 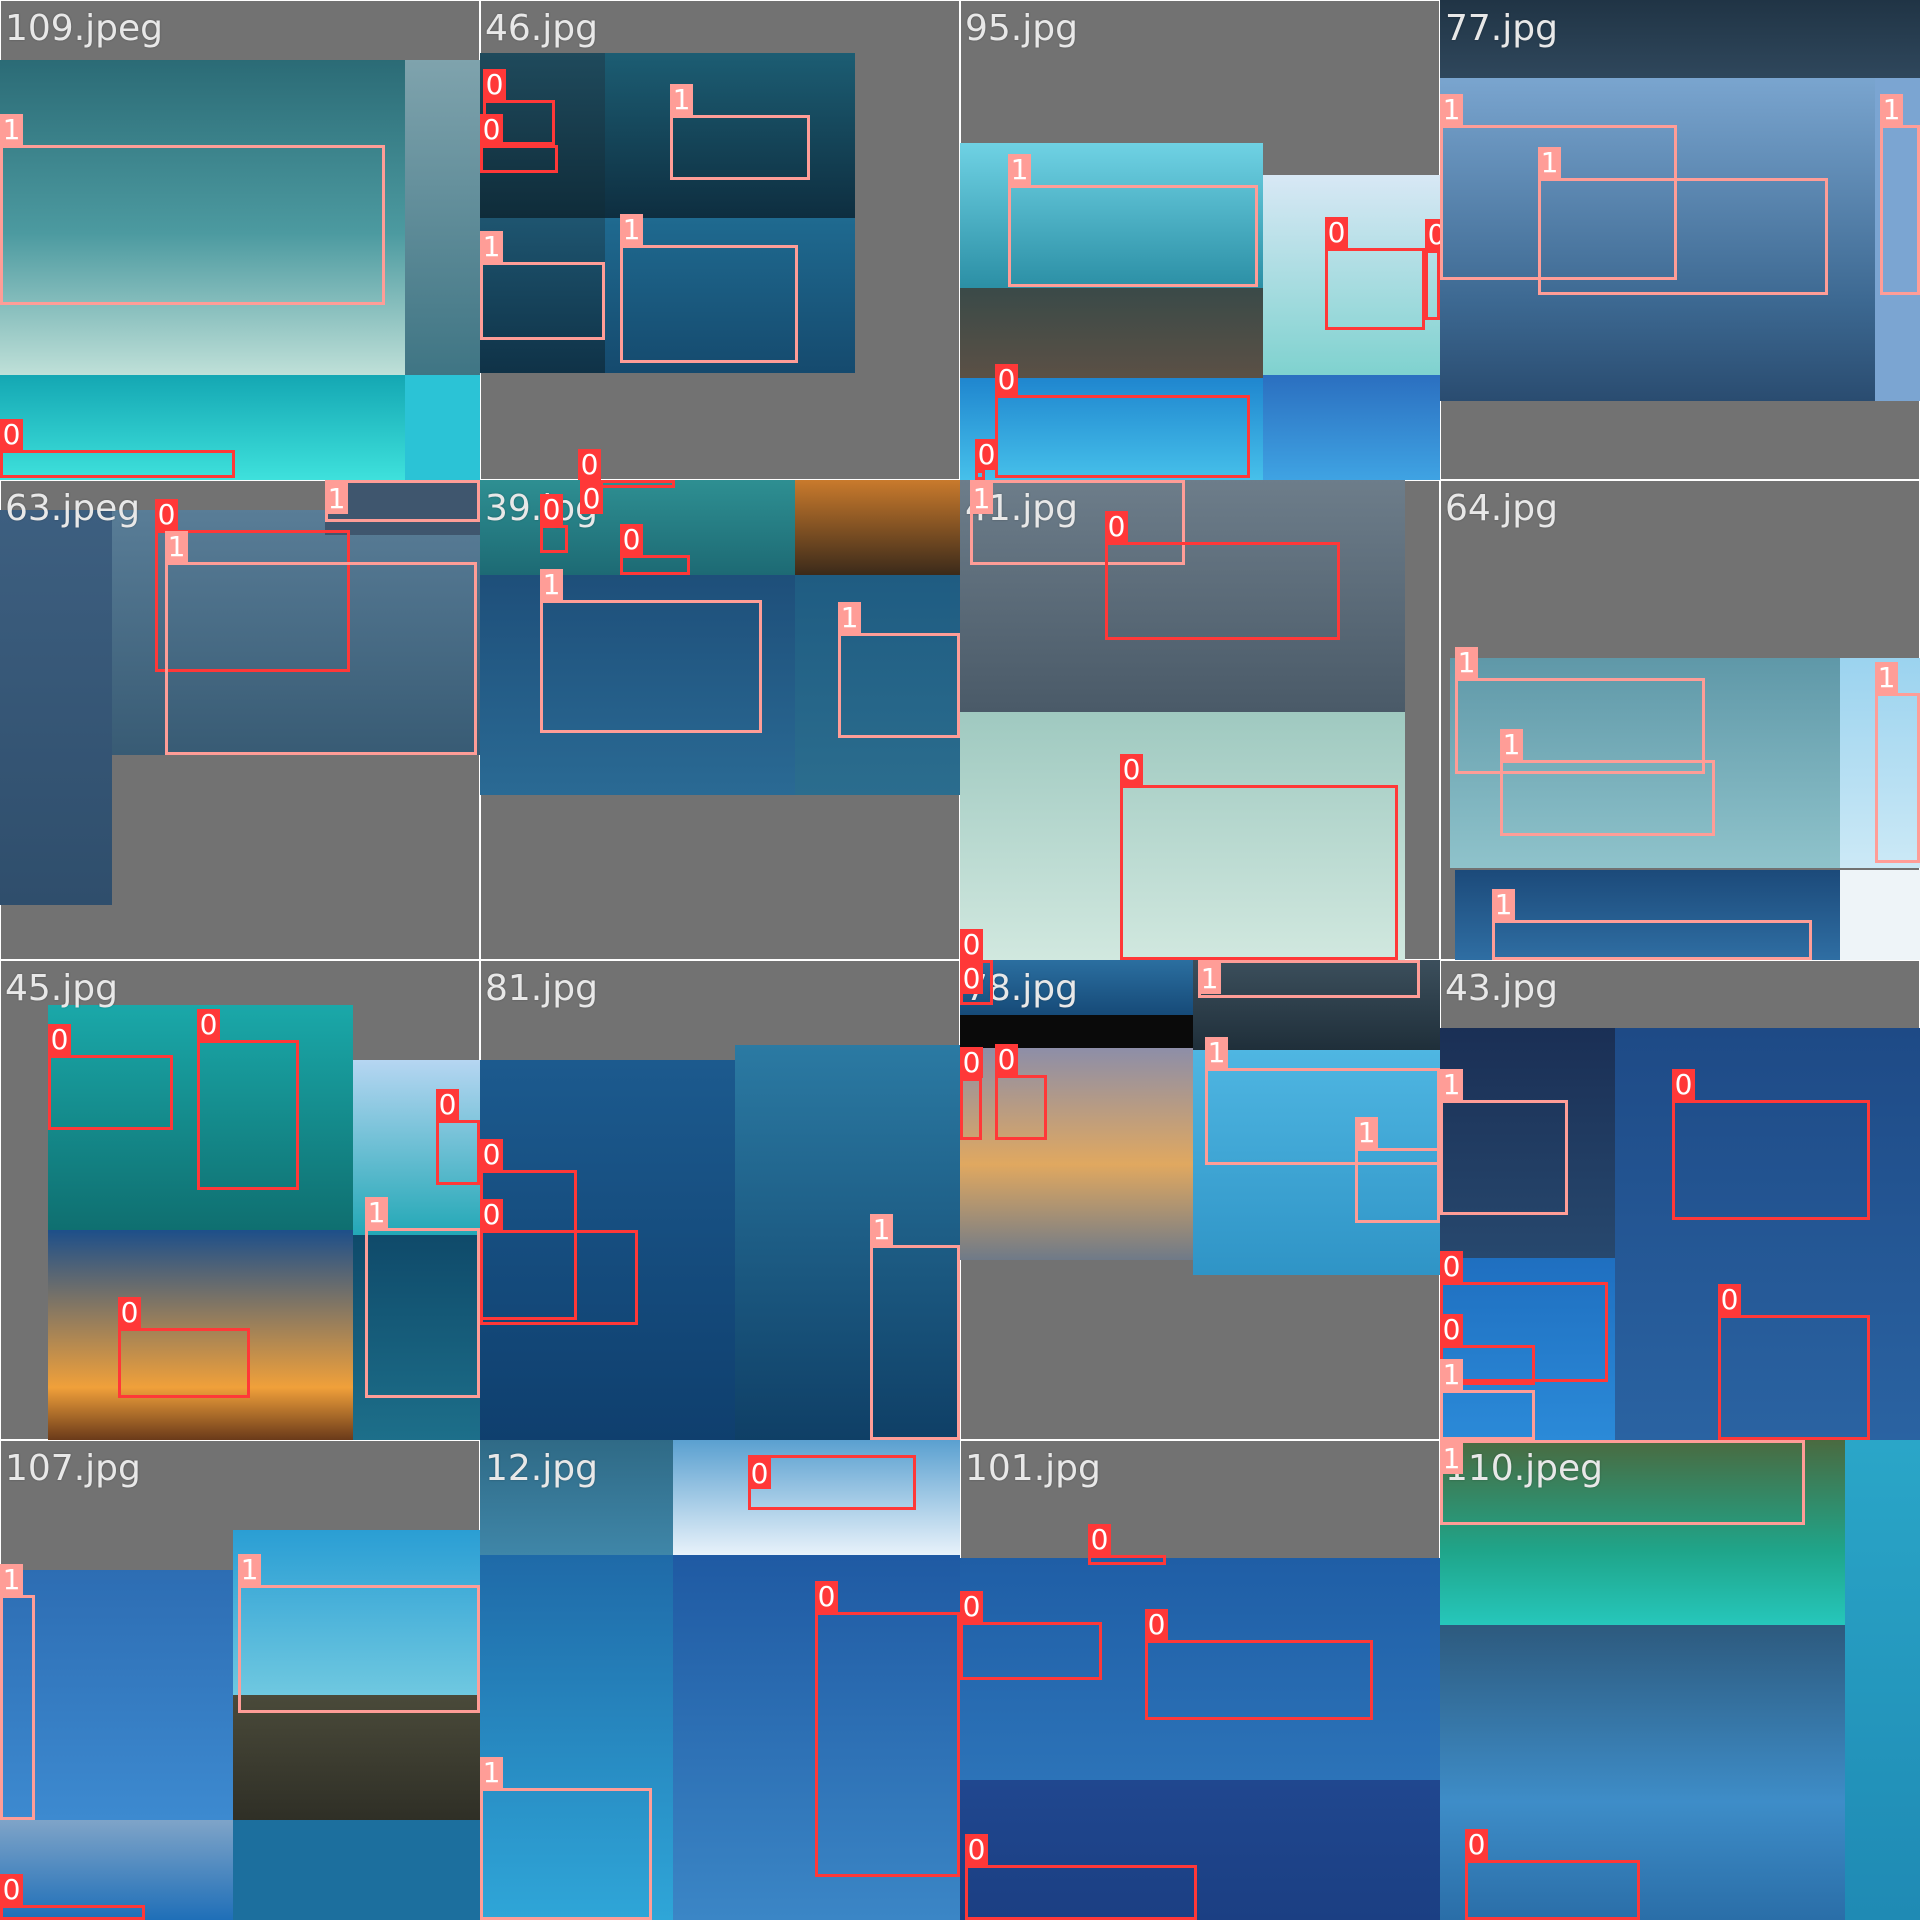 I want to click on tile-filename: 81.jpg, so click(x=541, y=988).